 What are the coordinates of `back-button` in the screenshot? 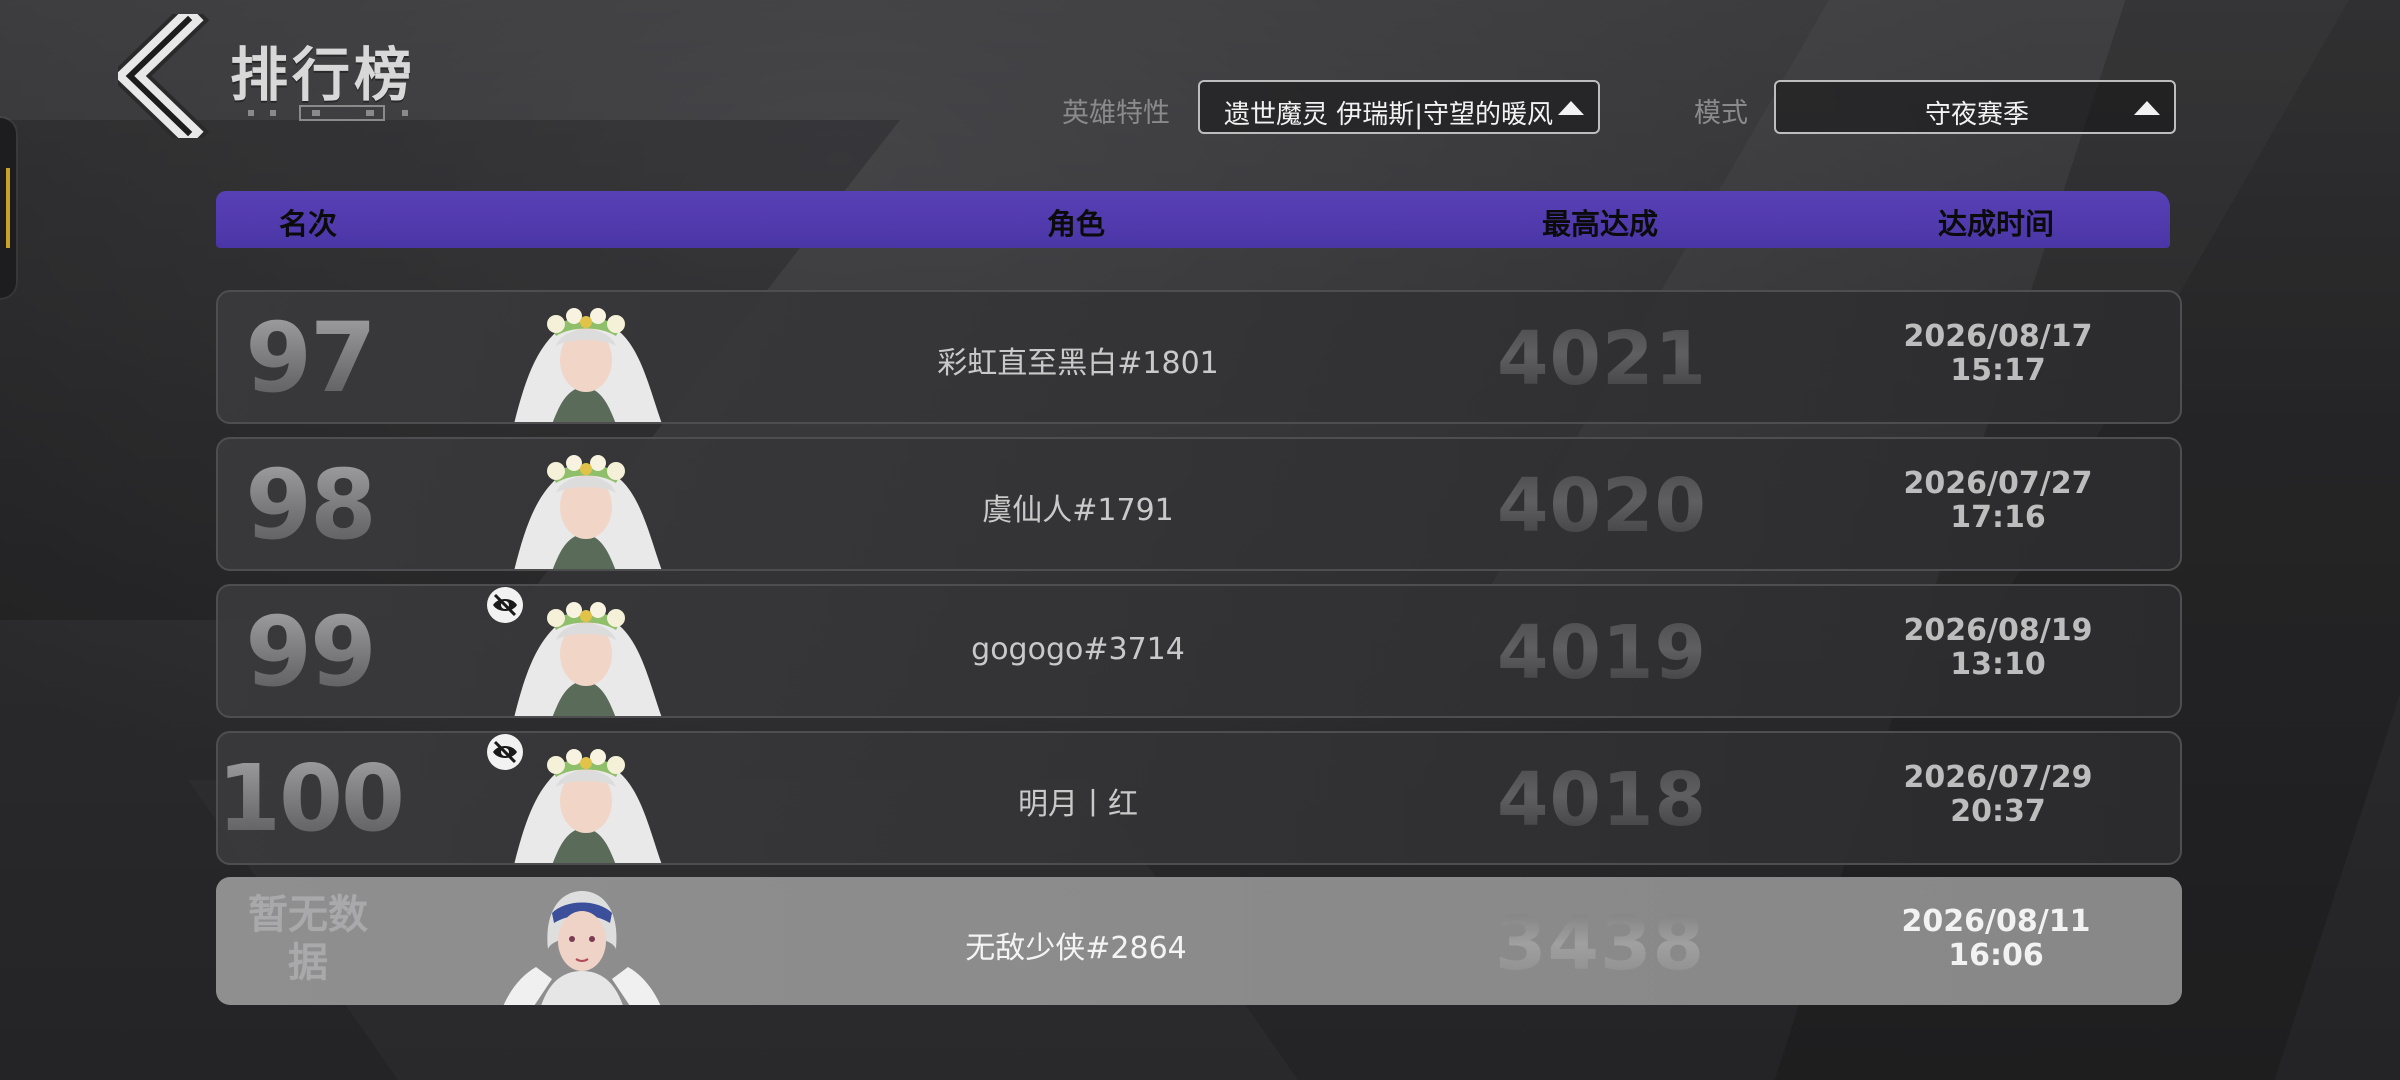 It's located at (161, 77).